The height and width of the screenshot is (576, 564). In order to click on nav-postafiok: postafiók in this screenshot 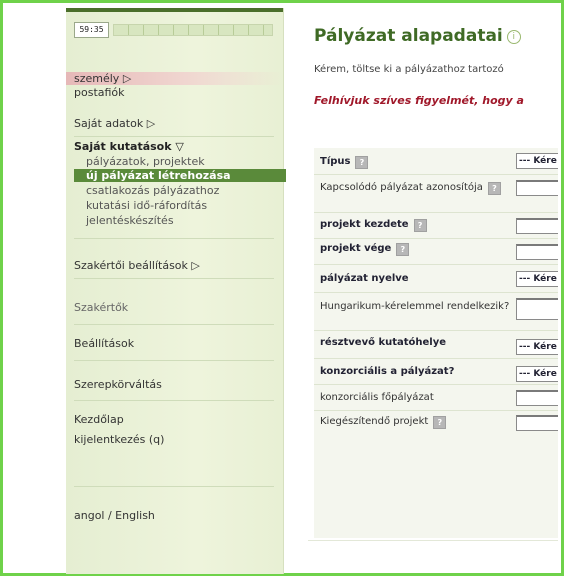, I will do `click(99, 92)`.